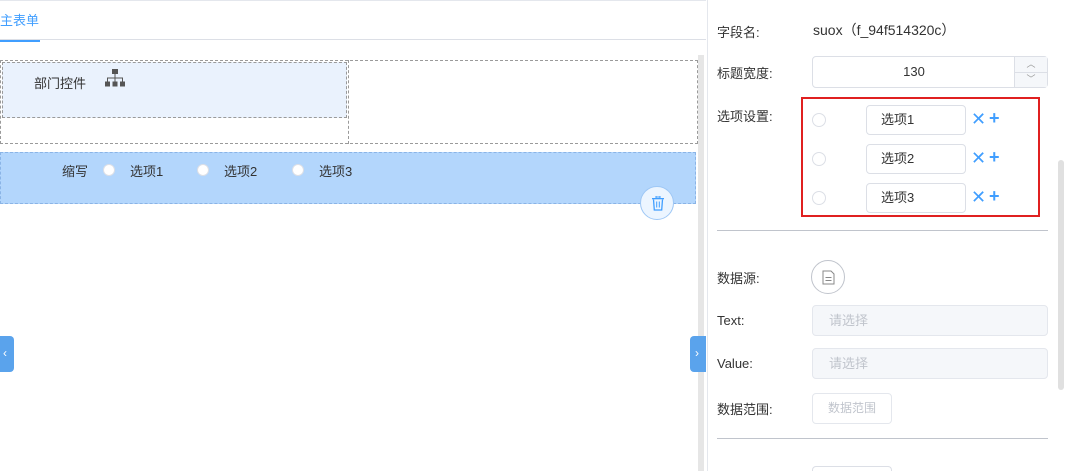  What do you see at coordinates (738, 278) in the screenshot?
I see `datasource-label: 数据源:` at bounding box center [738, 278].